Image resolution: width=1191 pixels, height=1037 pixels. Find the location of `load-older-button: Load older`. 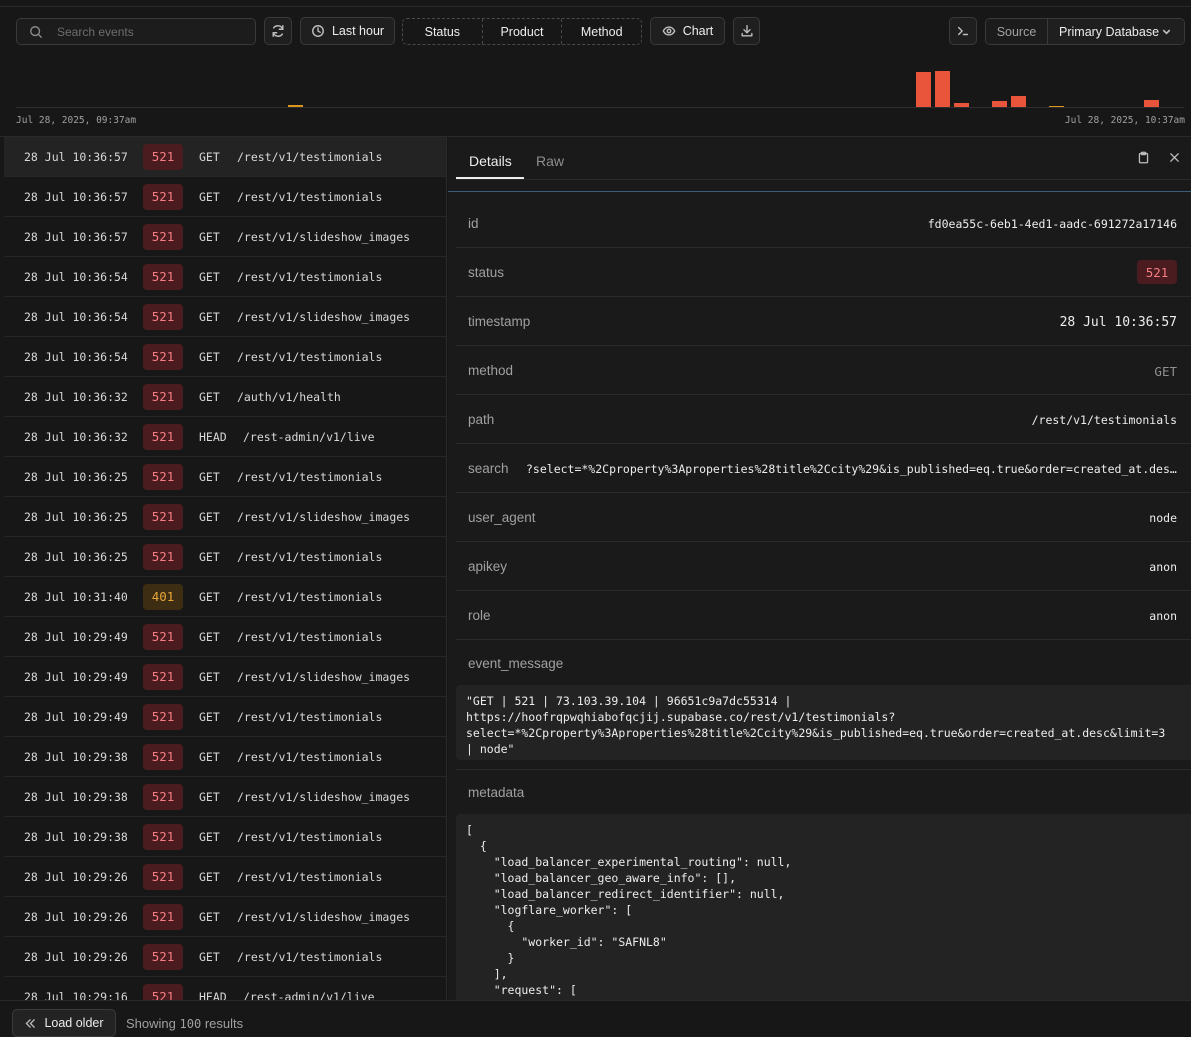

load-older-button: Load older is located at coordinates (64, 1023).